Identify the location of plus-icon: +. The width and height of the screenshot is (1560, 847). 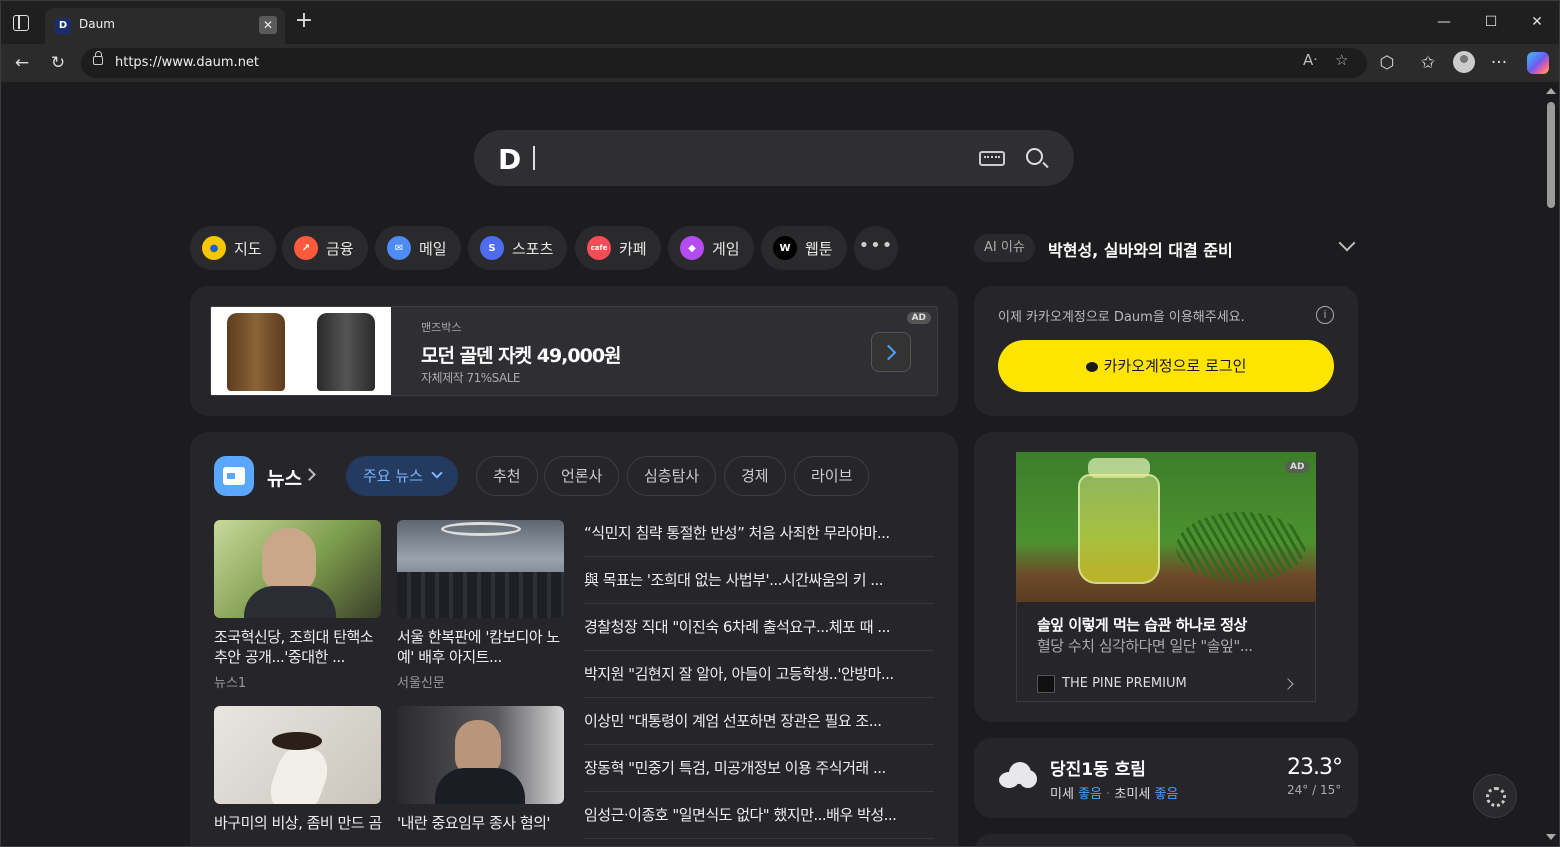
(304, 21).